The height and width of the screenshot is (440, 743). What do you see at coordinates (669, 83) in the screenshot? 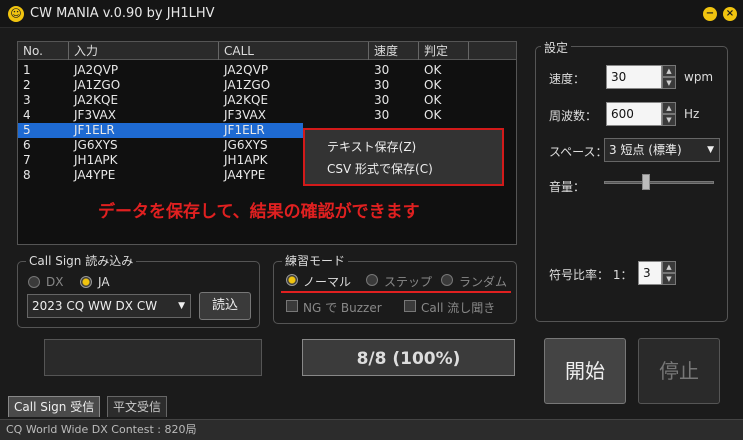
I see `speed-down-icon: ▼` at bounding box center [669, 83].